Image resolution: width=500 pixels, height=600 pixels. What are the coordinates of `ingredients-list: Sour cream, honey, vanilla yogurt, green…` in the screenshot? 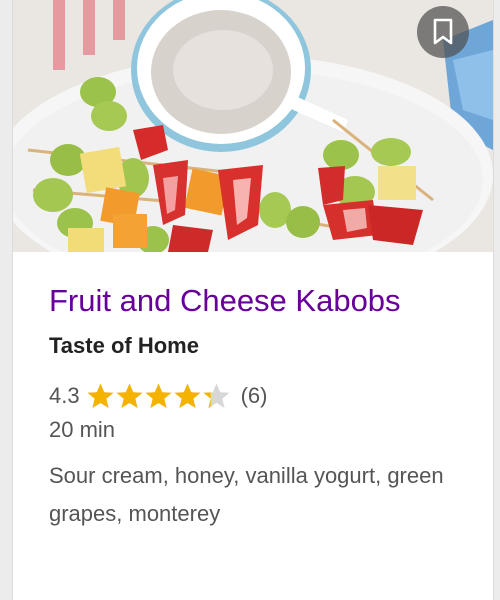 It's located at (246, 494).